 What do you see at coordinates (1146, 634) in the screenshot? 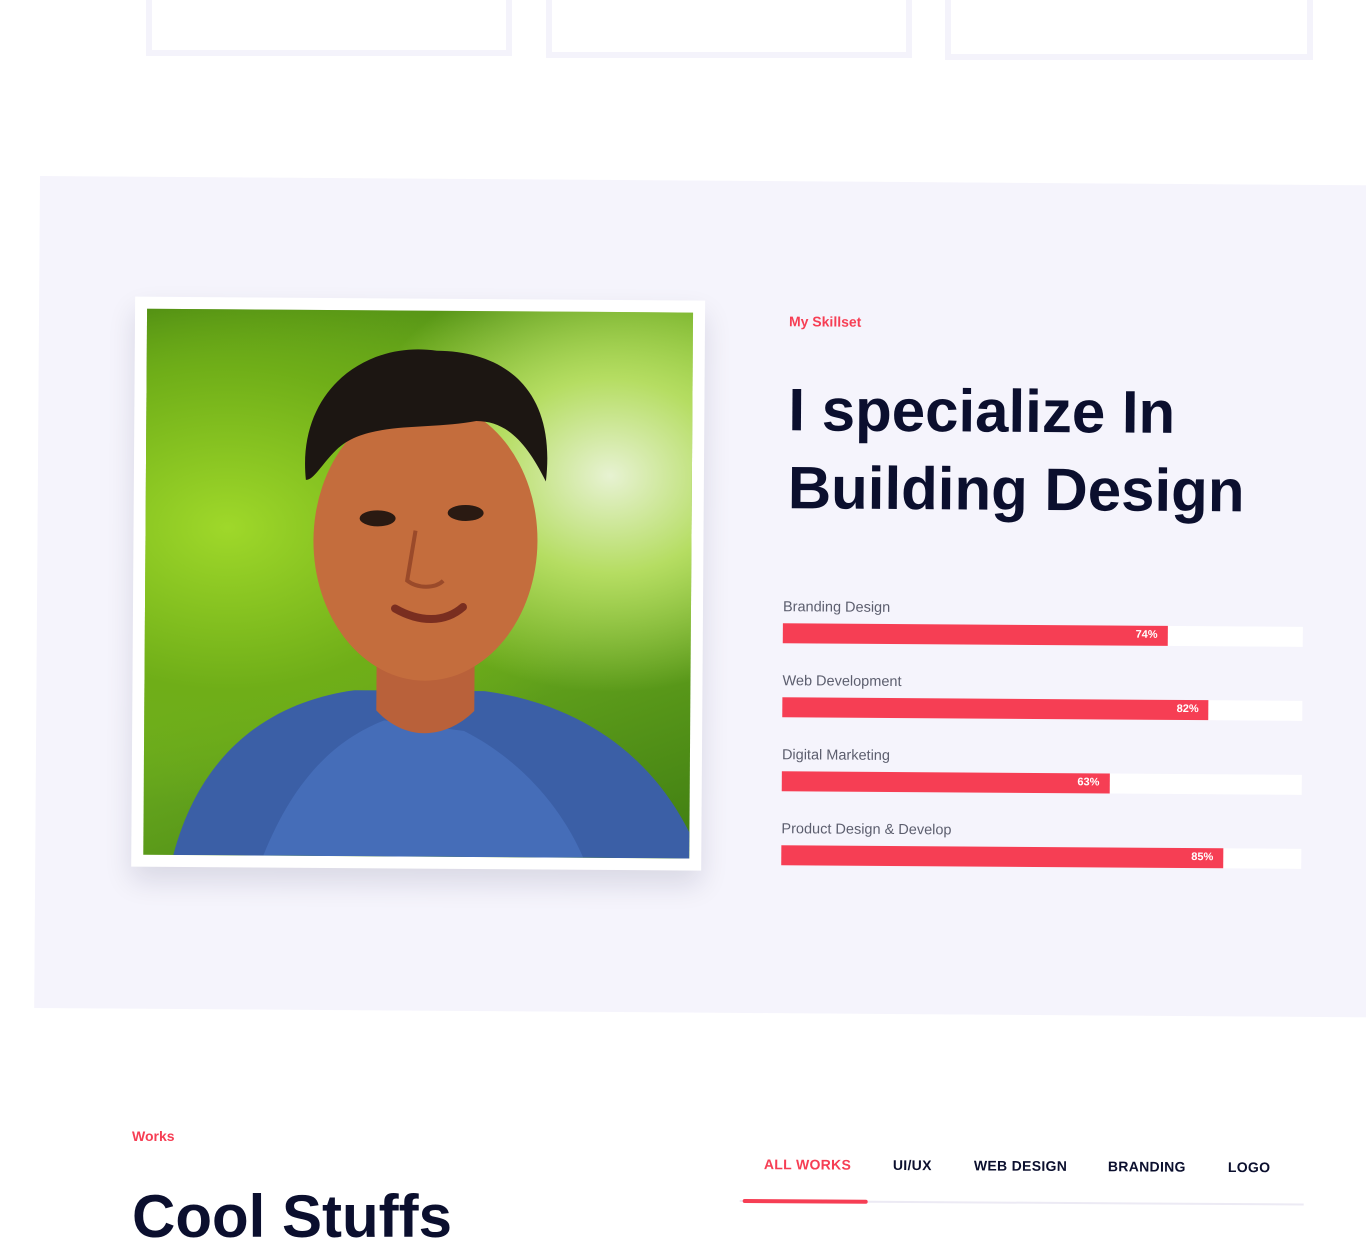
I see `skill-percent: 74%` at bounding box center [1146, 634].